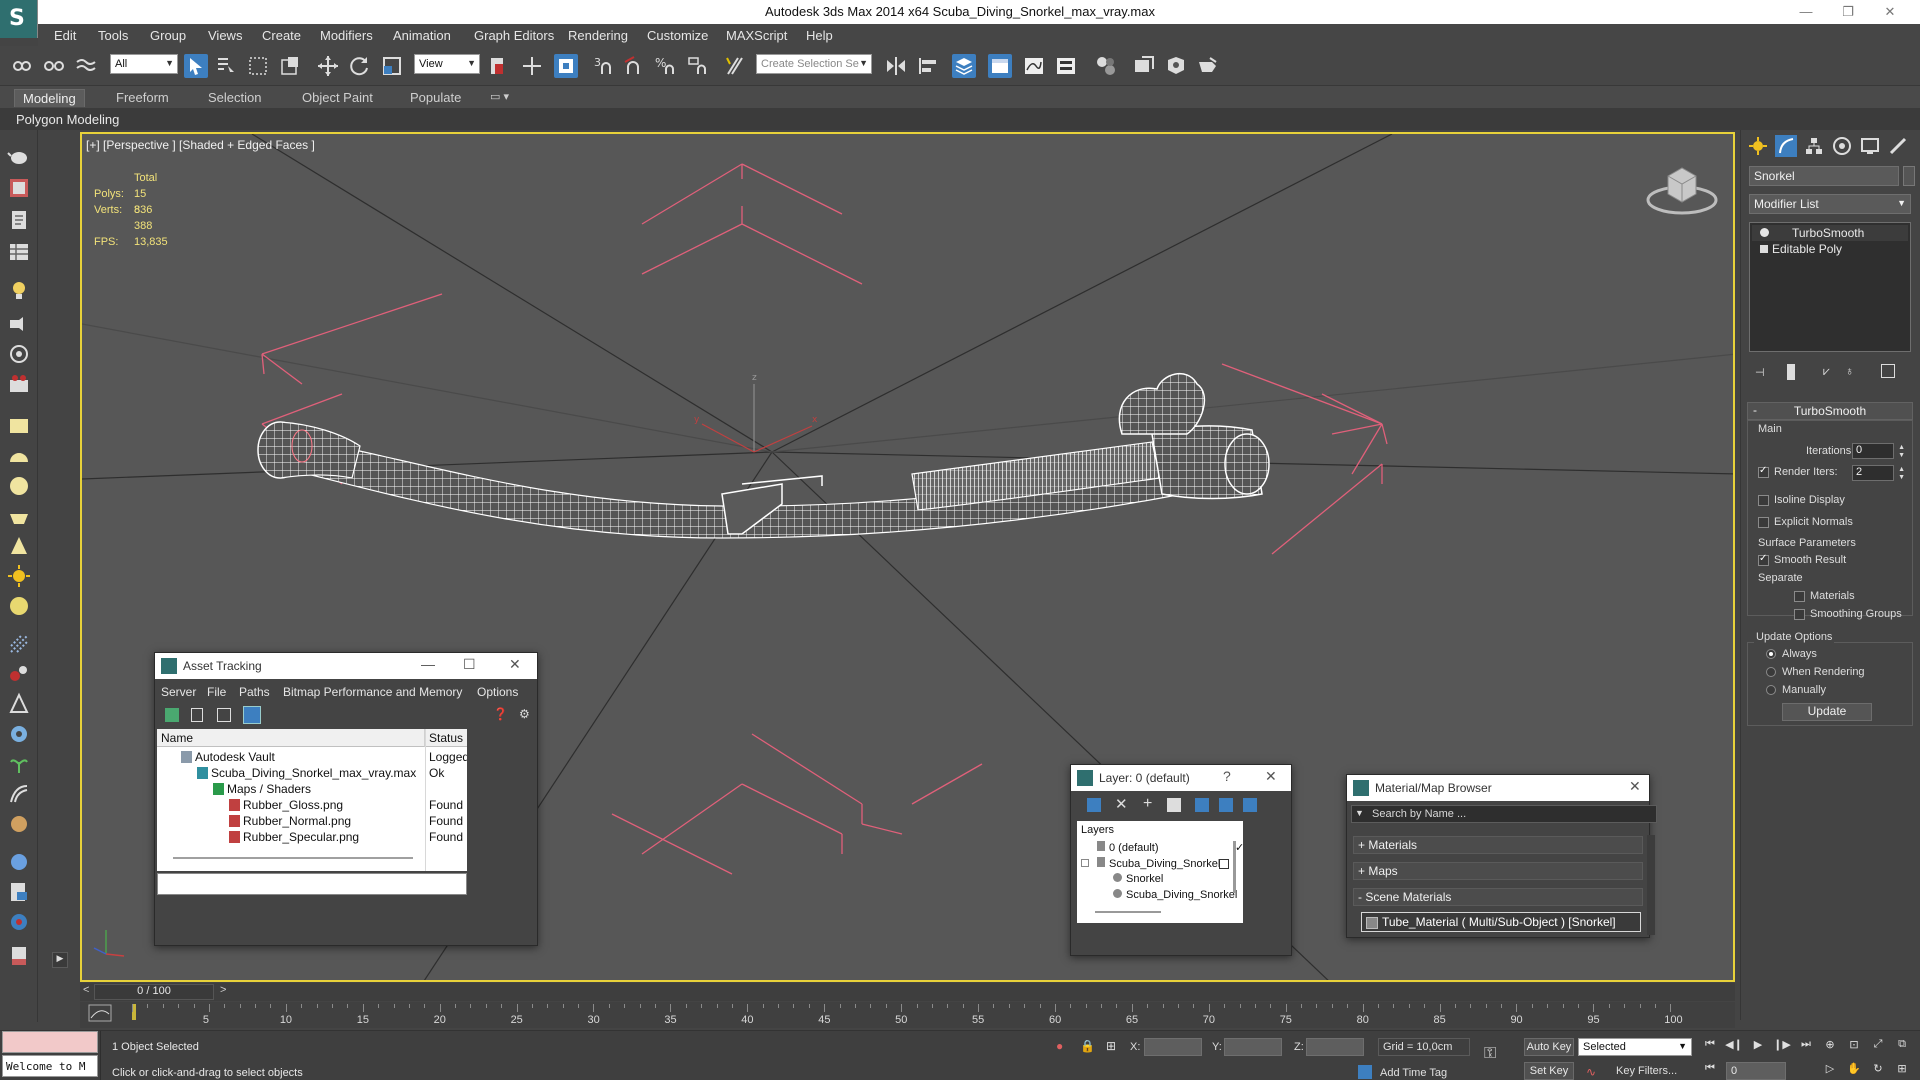 The image size is (1920, 1080). Describe the element at coordinates (1682, 186) in the screenshot. I see `viewcube-icon` at that location.